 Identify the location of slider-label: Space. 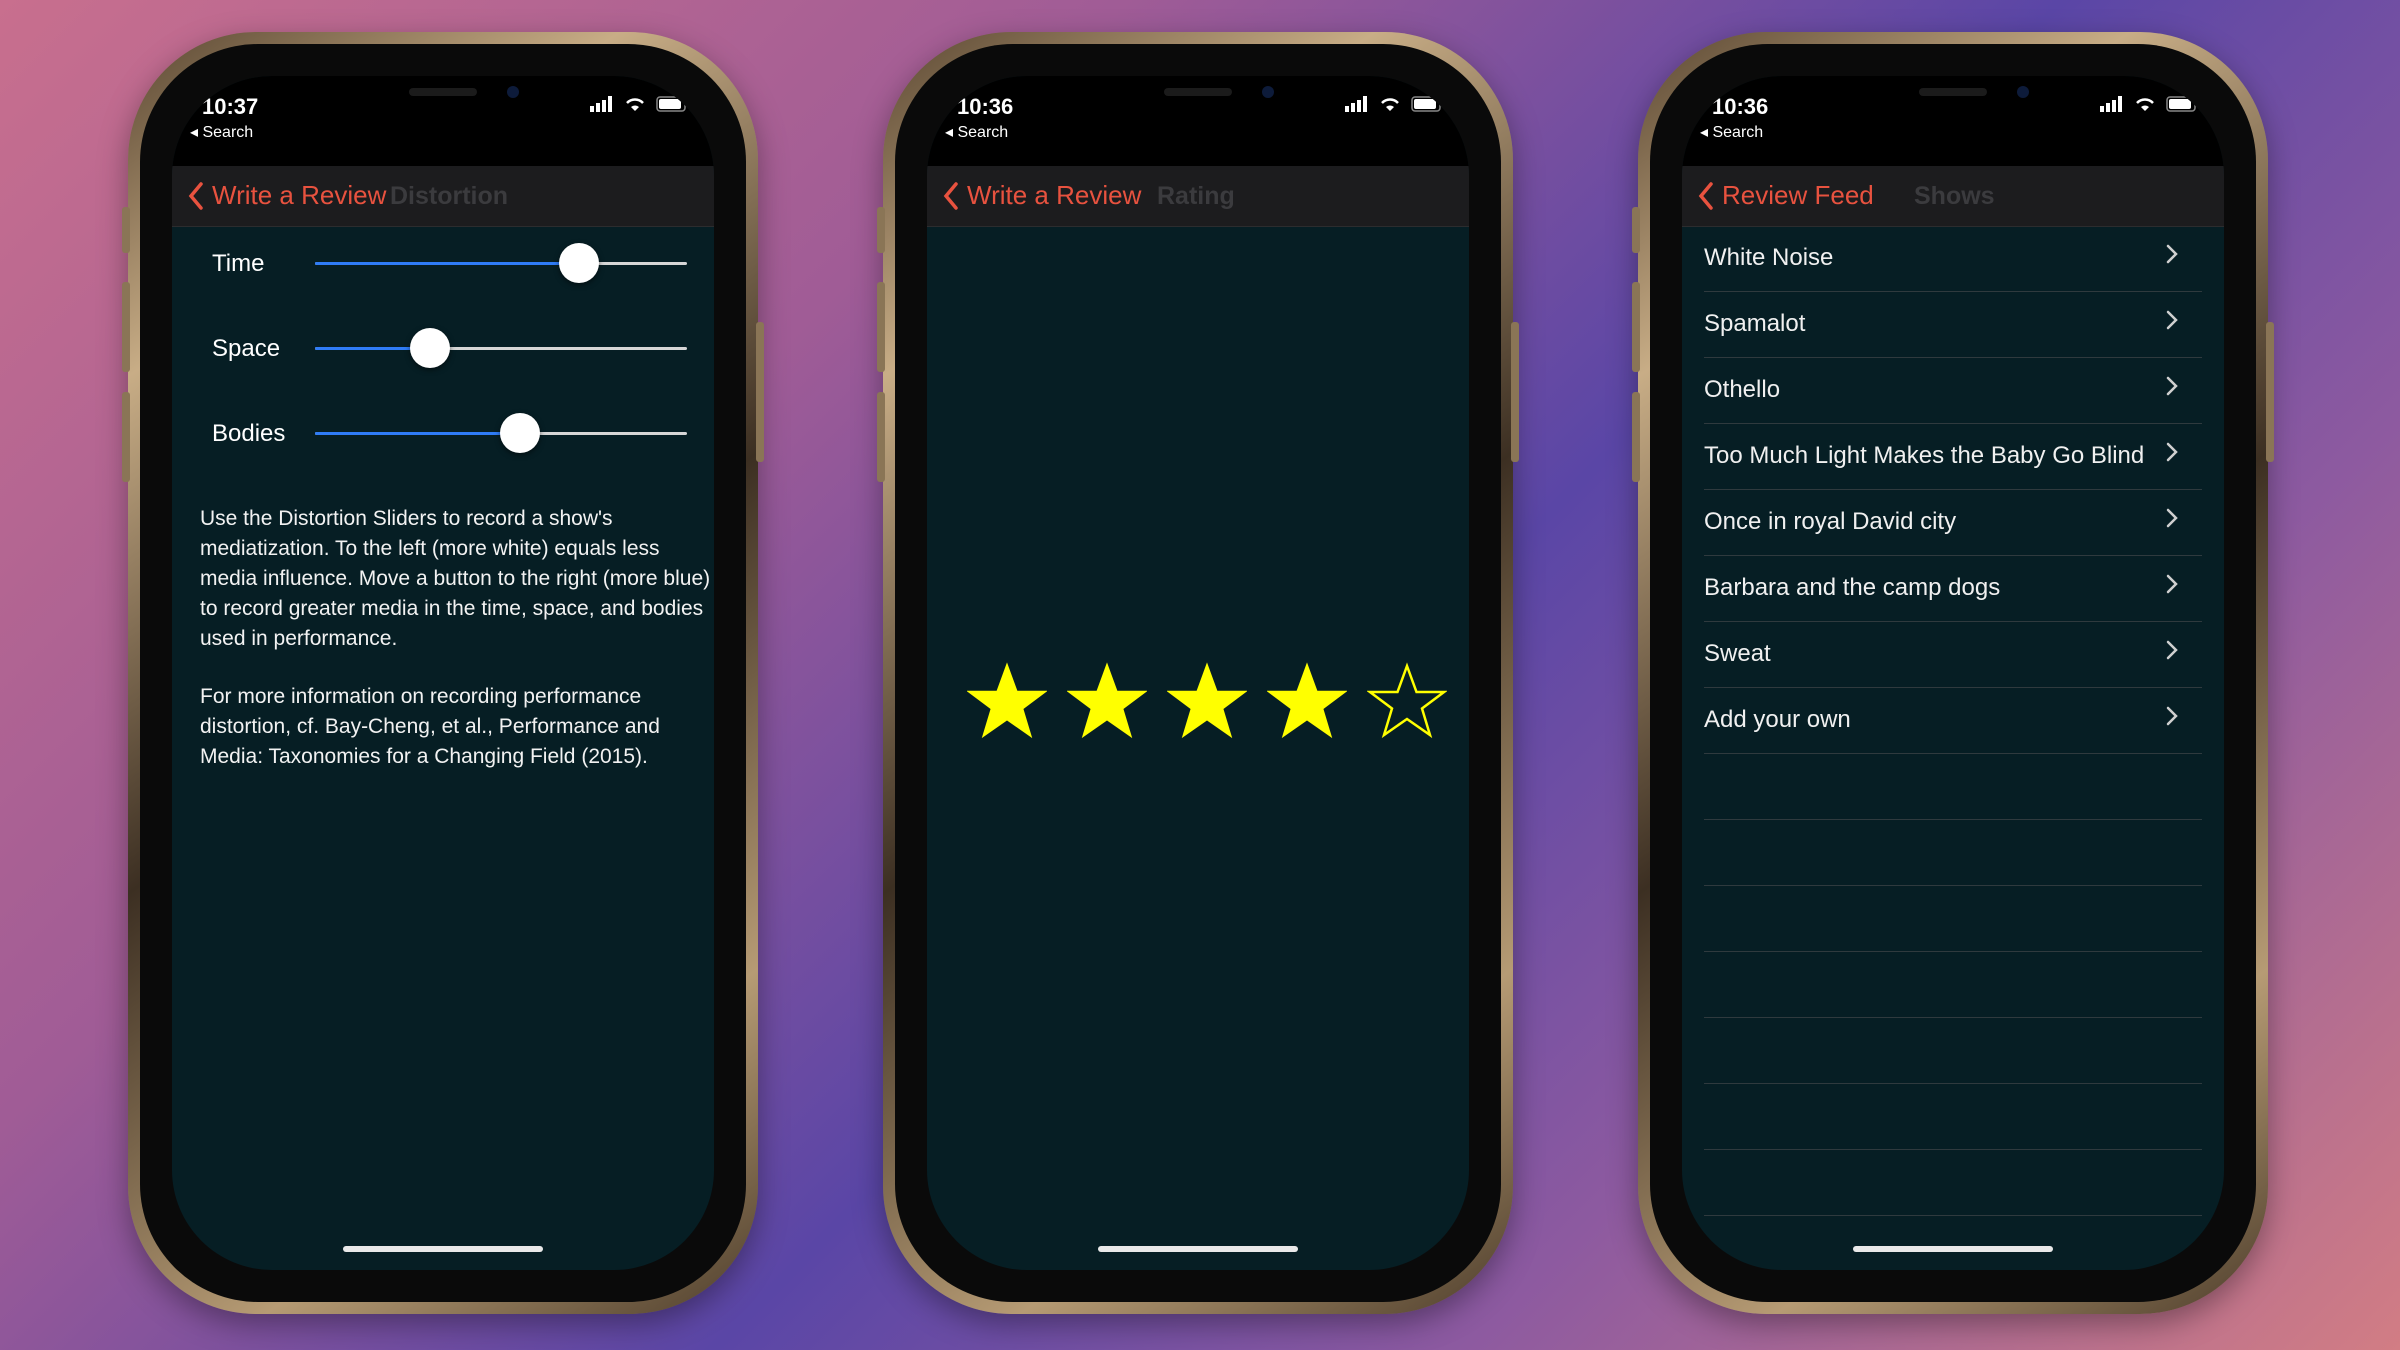
(246, 348).